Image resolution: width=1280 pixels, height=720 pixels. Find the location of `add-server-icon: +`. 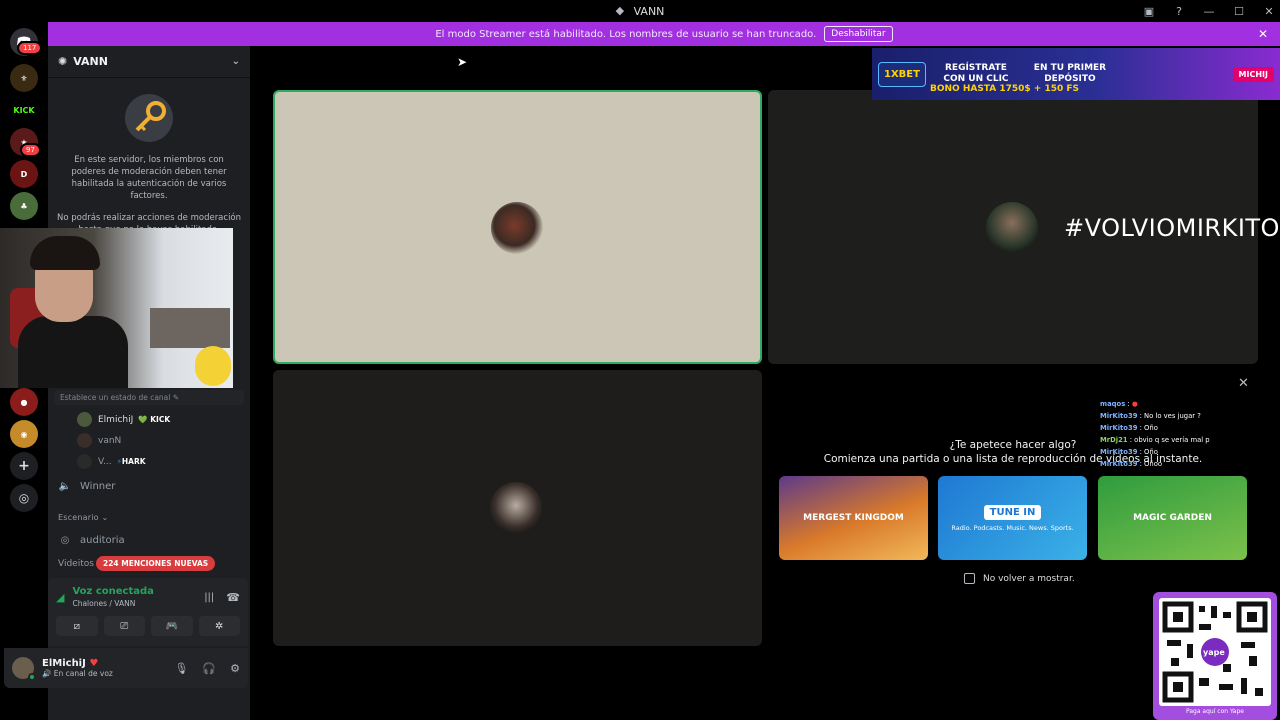

add-server-icon: + is located at coordinates (24, 466).